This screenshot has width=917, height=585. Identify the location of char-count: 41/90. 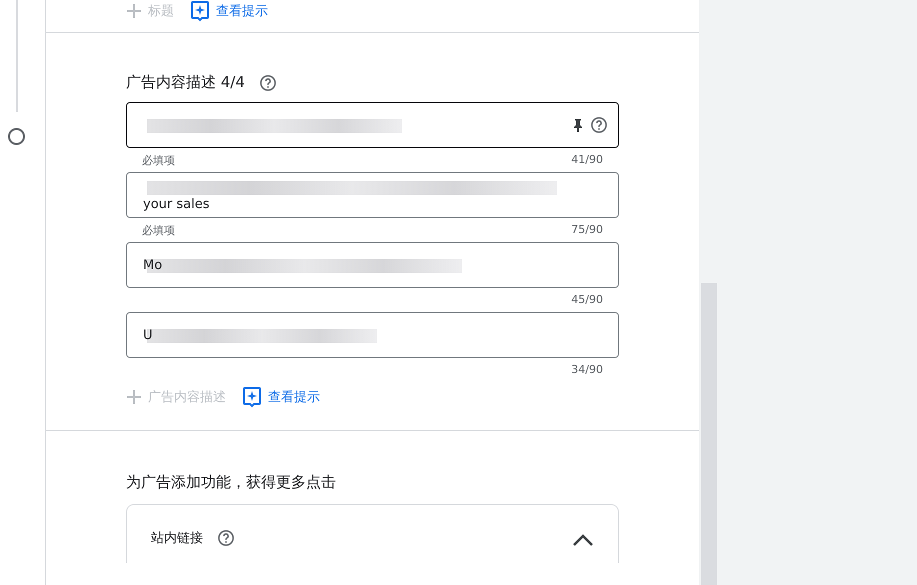
(587, 160).